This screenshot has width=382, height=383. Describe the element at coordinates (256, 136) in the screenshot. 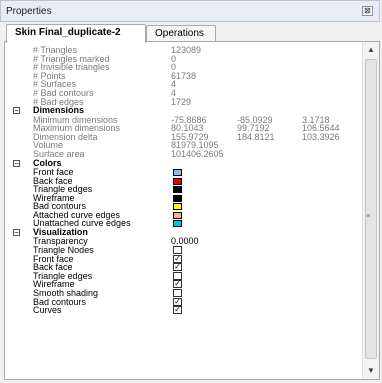

I see `property-value: 184.8121` at that location.